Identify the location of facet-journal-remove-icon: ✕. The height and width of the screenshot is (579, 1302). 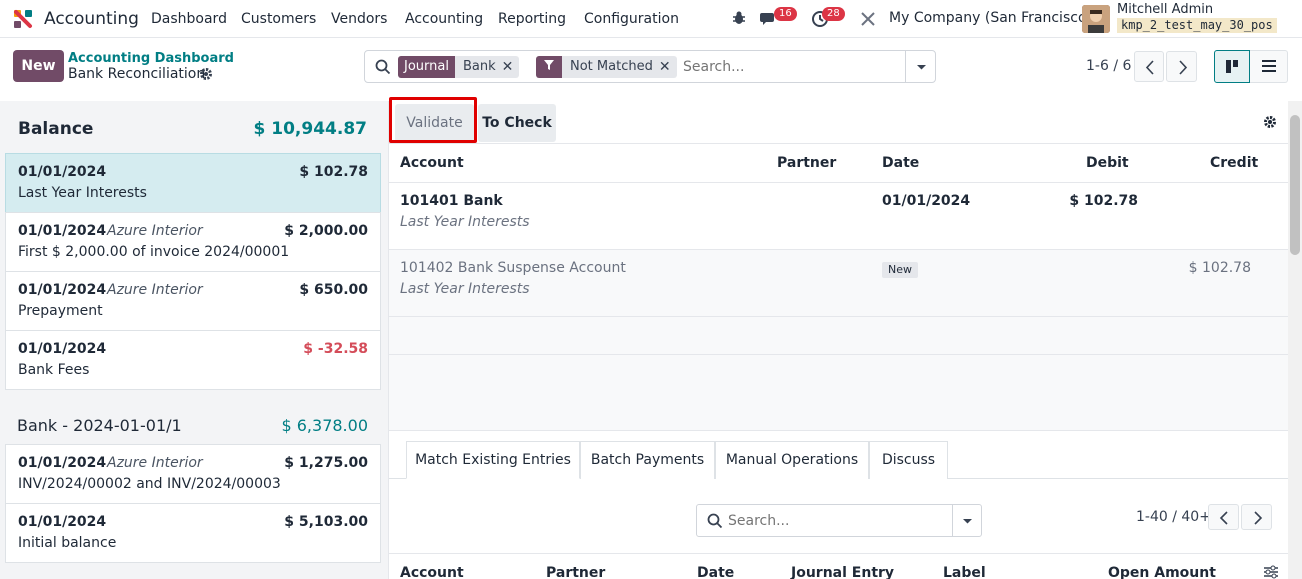
(508, 67).